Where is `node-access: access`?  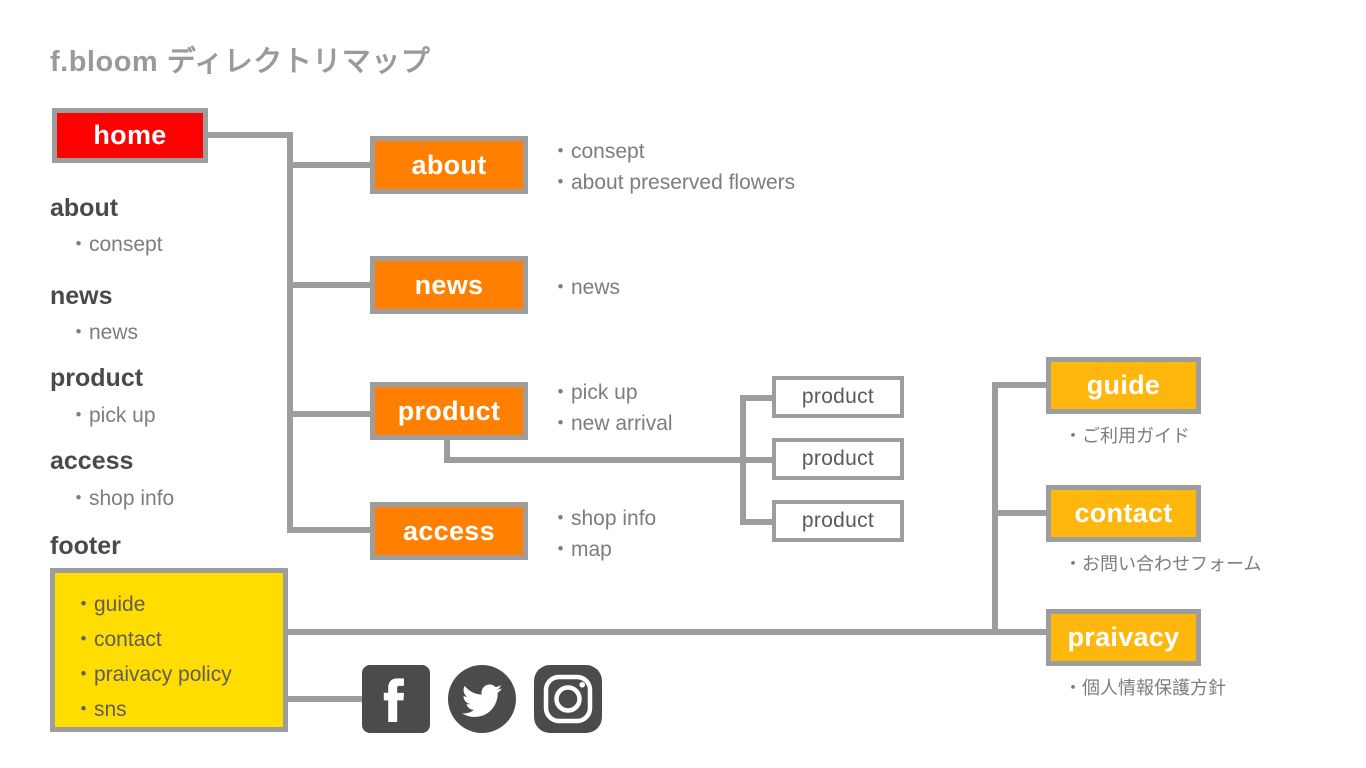 node-access: access is located at coordinates (449, 531).